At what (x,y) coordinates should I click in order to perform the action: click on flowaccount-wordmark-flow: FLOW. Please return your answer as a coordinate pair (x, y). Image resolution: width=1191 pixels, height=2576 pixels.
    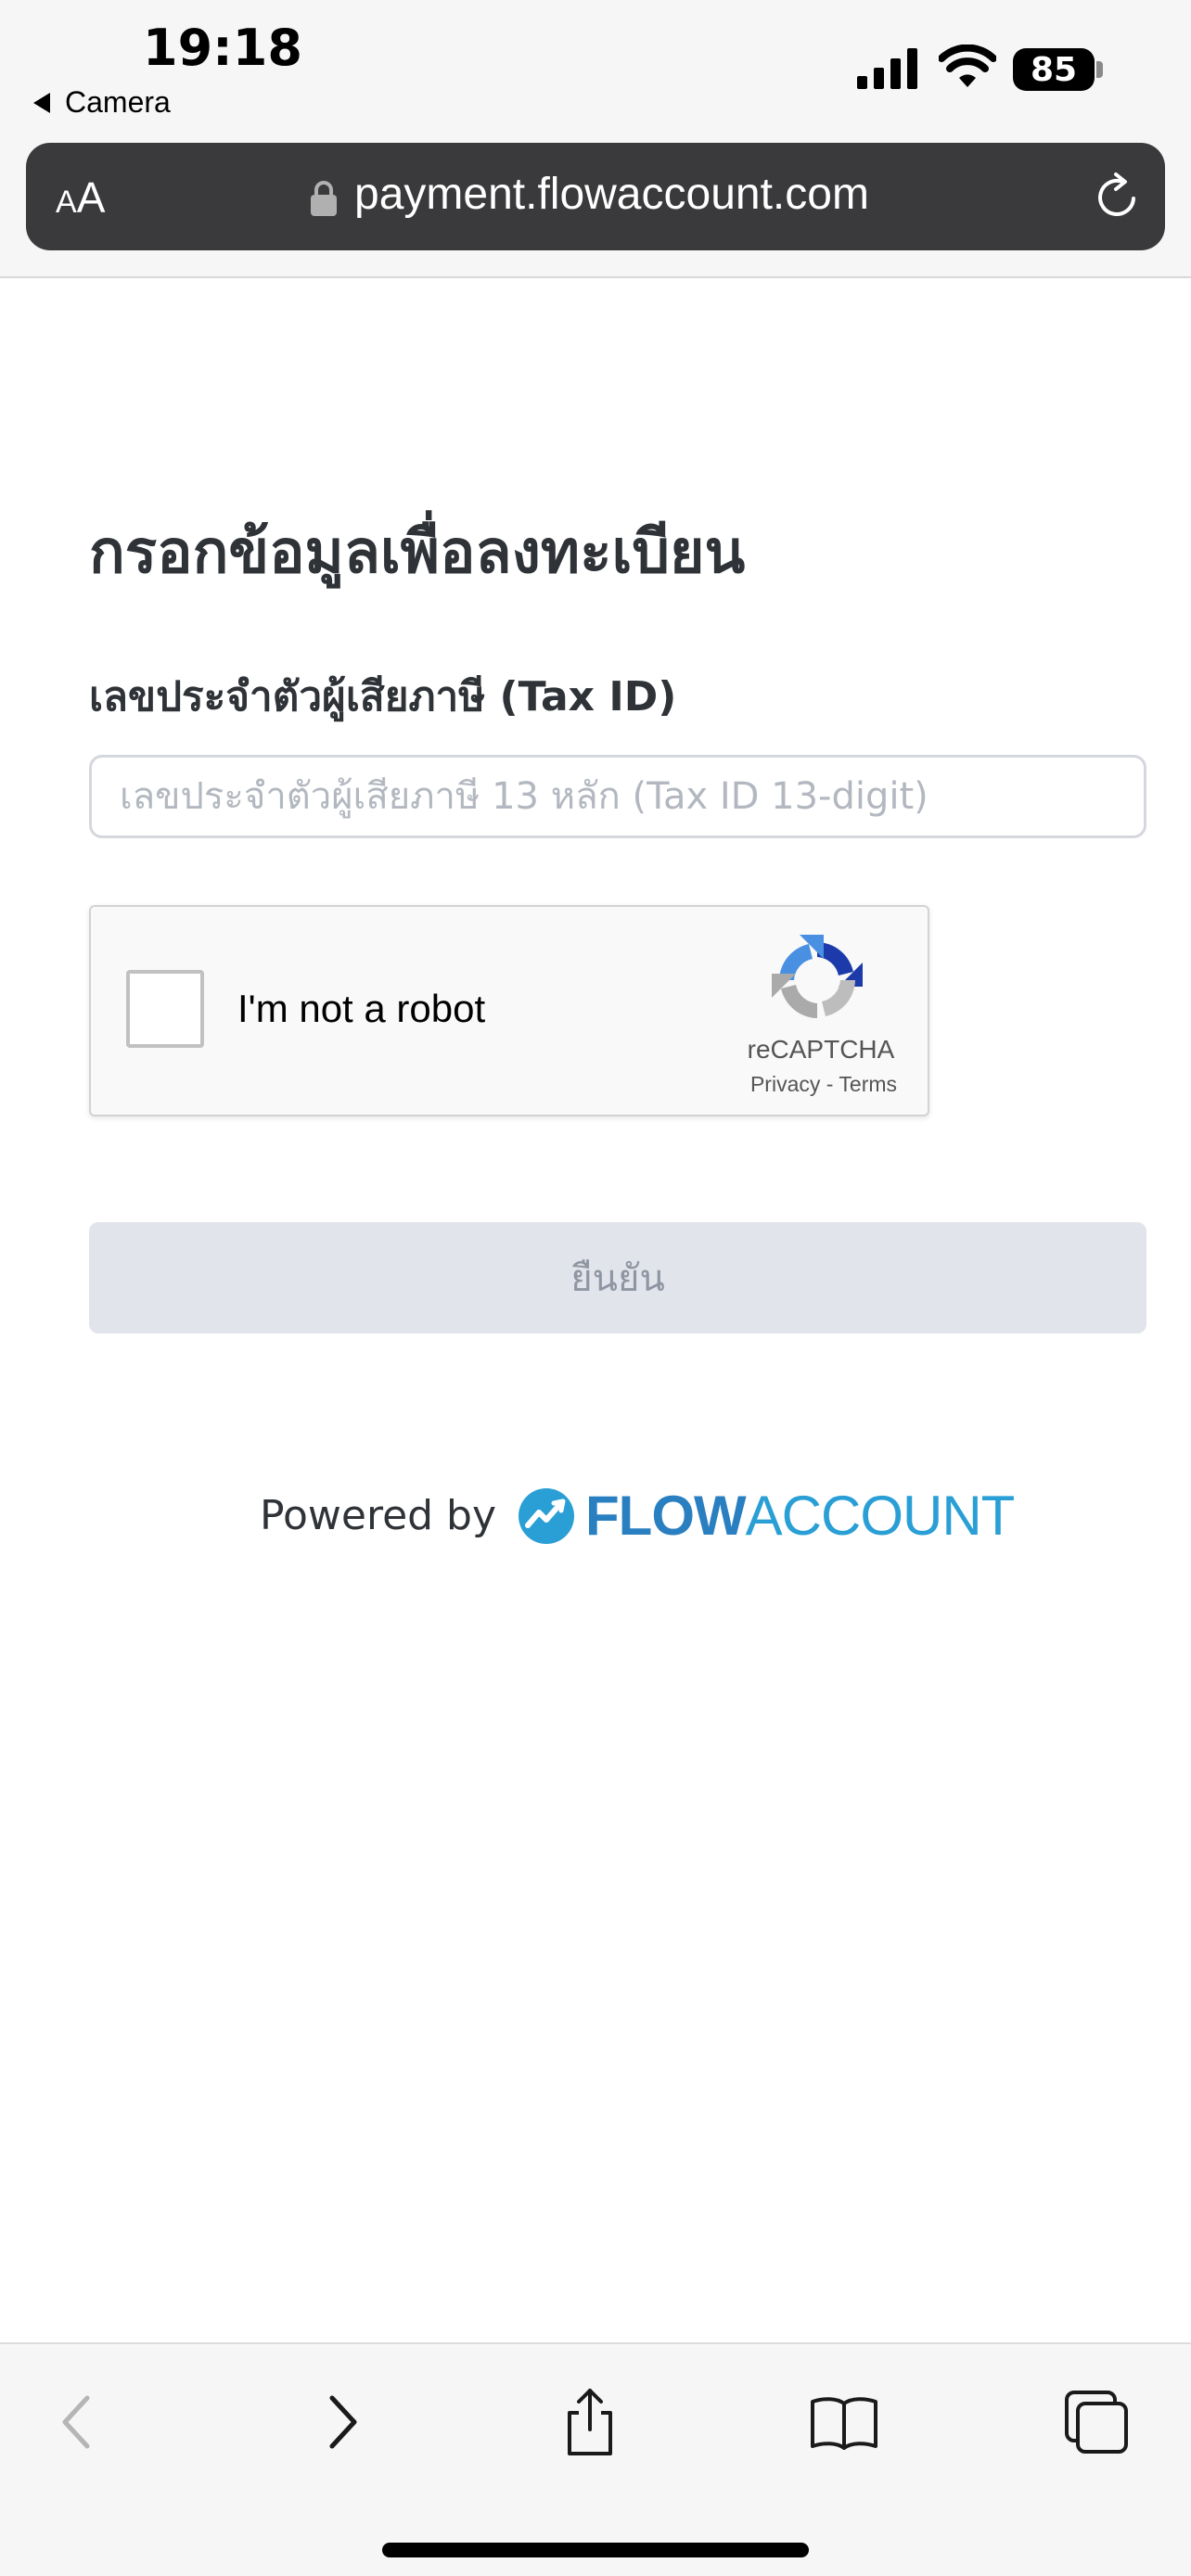
    Looking at the image, I should click on (666, 1516).